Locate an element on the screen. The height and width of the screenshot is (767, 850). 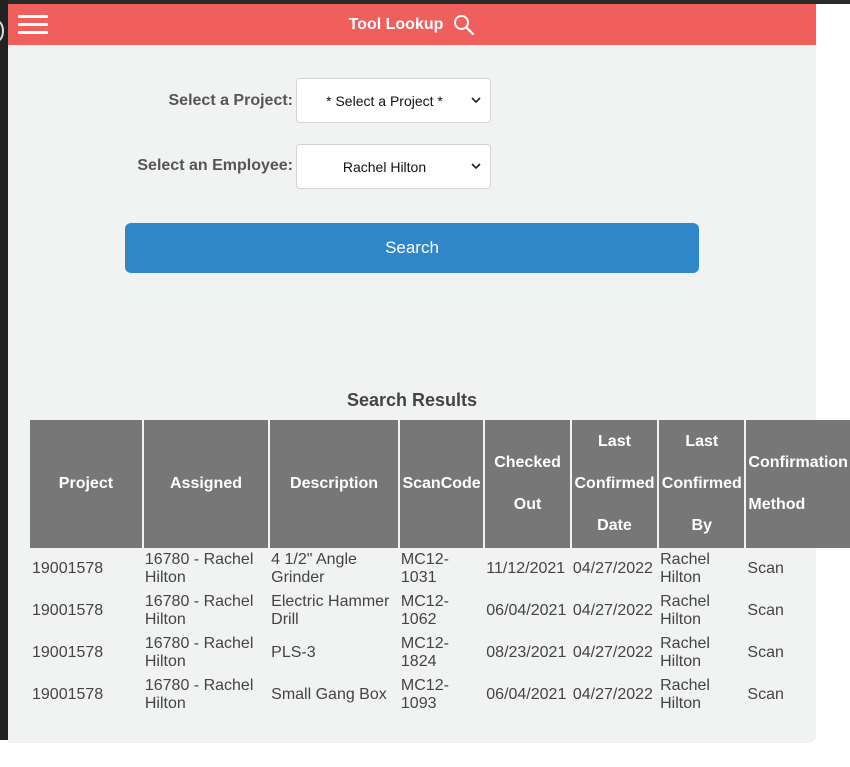
cell-description: Small Gang Box is located at coordinates (329, 694).